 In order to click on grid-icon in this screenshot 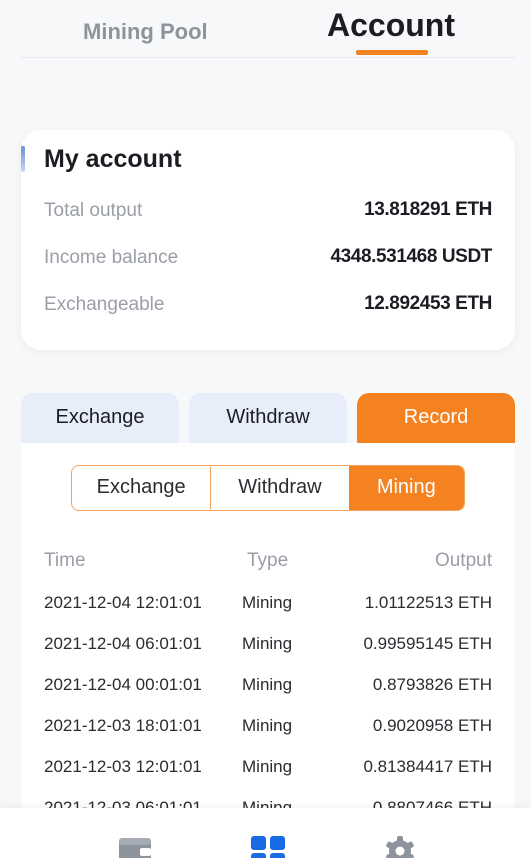, I will do `click(268, 847)`.